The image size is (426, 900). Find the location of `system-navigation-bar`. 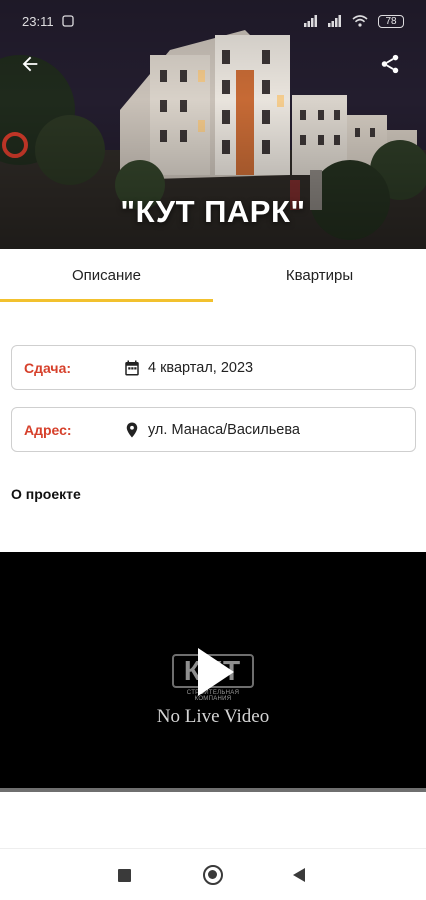

system-navigation-bar is located at coordinates (213, 874).